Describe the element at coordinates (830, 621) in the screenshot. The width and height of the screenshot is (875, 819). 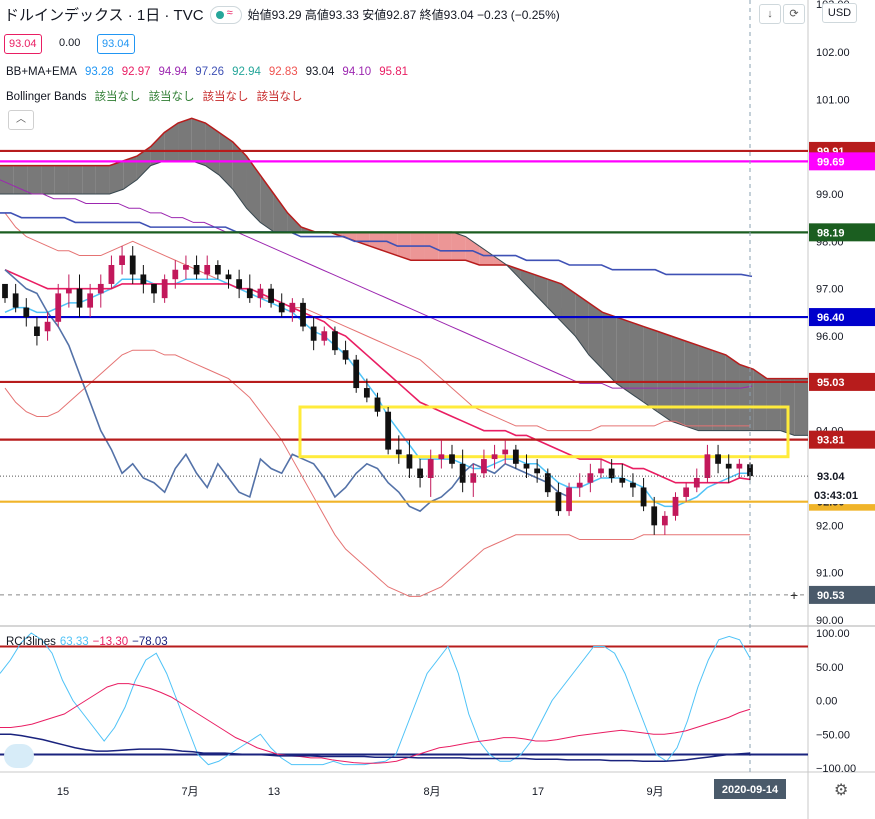
I see `price-tick-label: 90.00` at that location.